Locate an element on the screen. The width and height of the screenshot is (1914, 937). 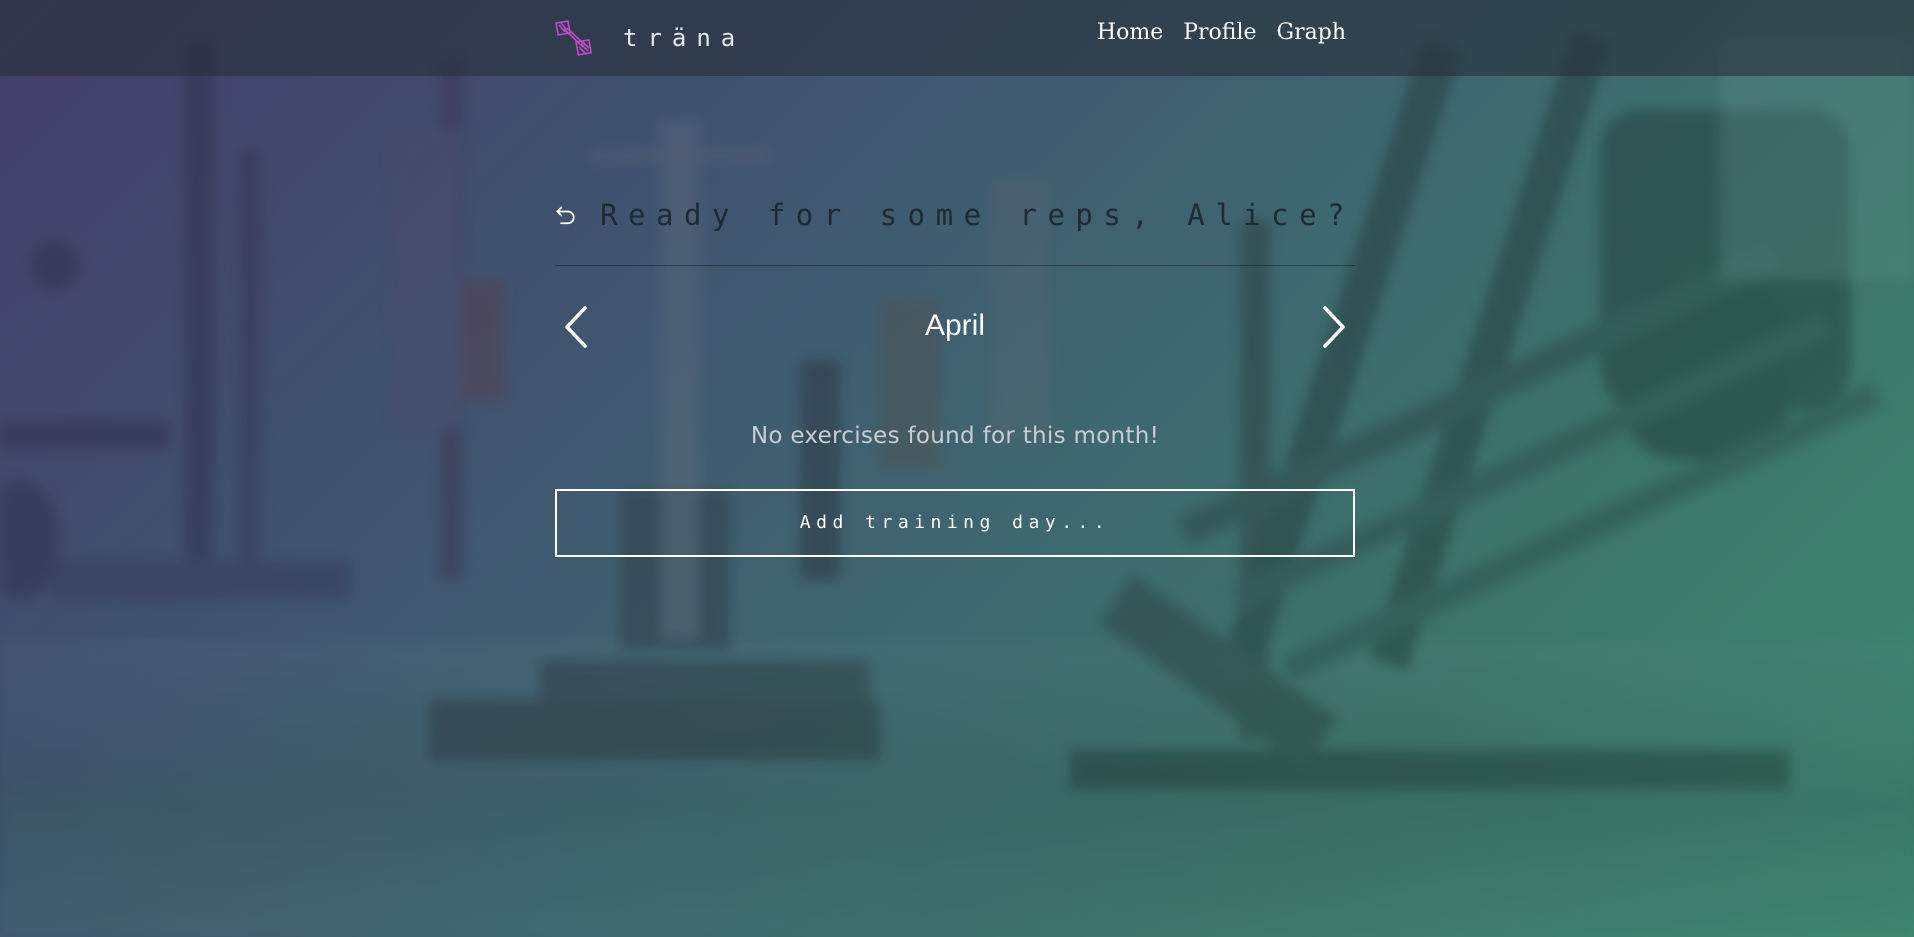
nav-link-profile: Profile is located at coordinates (1219, 32).